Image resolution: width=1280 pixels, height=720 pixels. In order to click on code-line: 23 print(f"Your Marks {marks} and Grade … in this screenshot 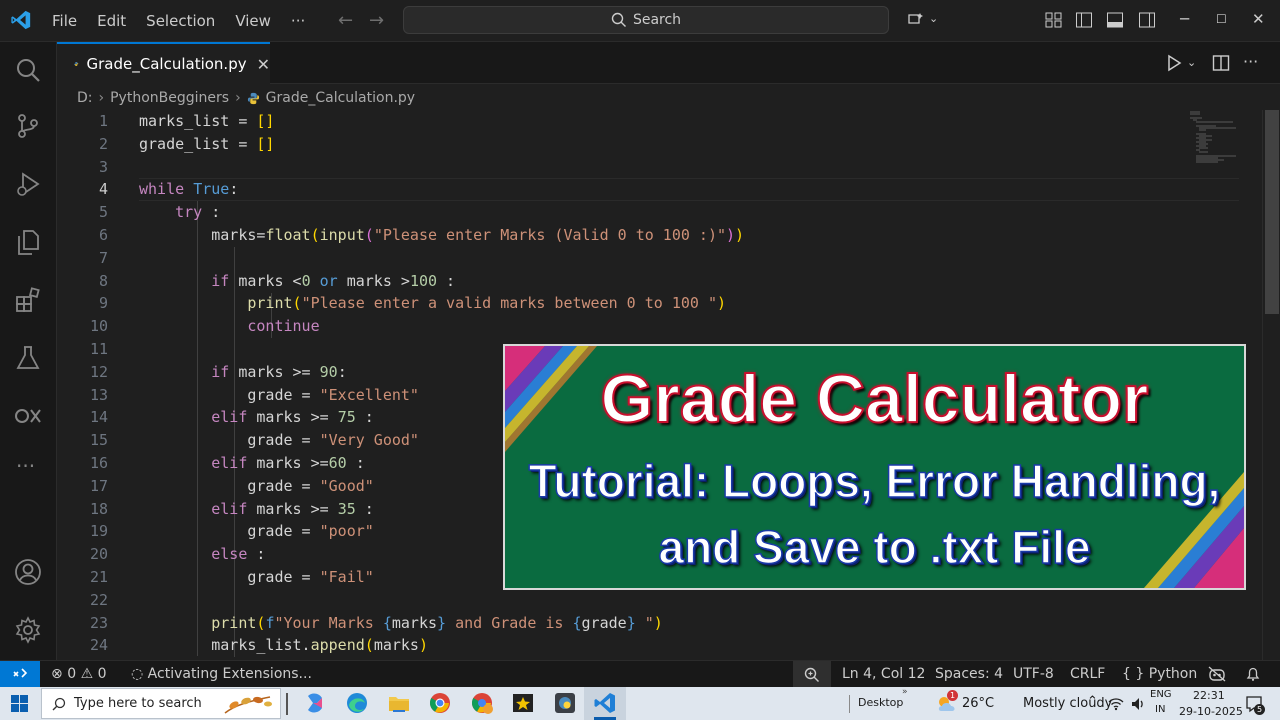, I will do `click(659, 623)`.